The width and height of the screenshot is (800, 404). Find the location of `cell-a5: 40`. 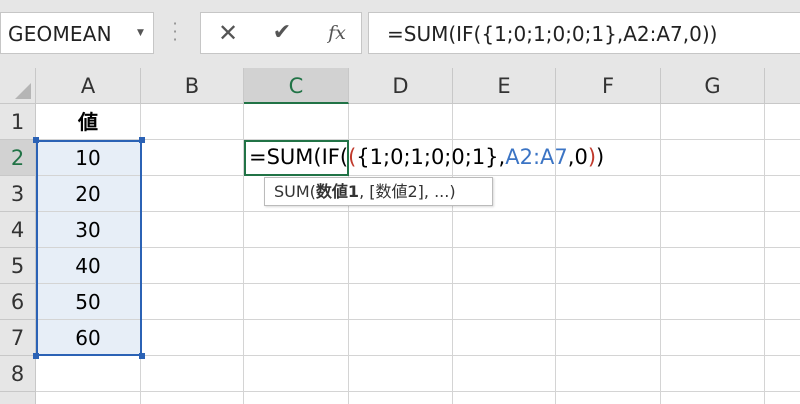

cell-a5: 40 is located at coordinates (88, 266).